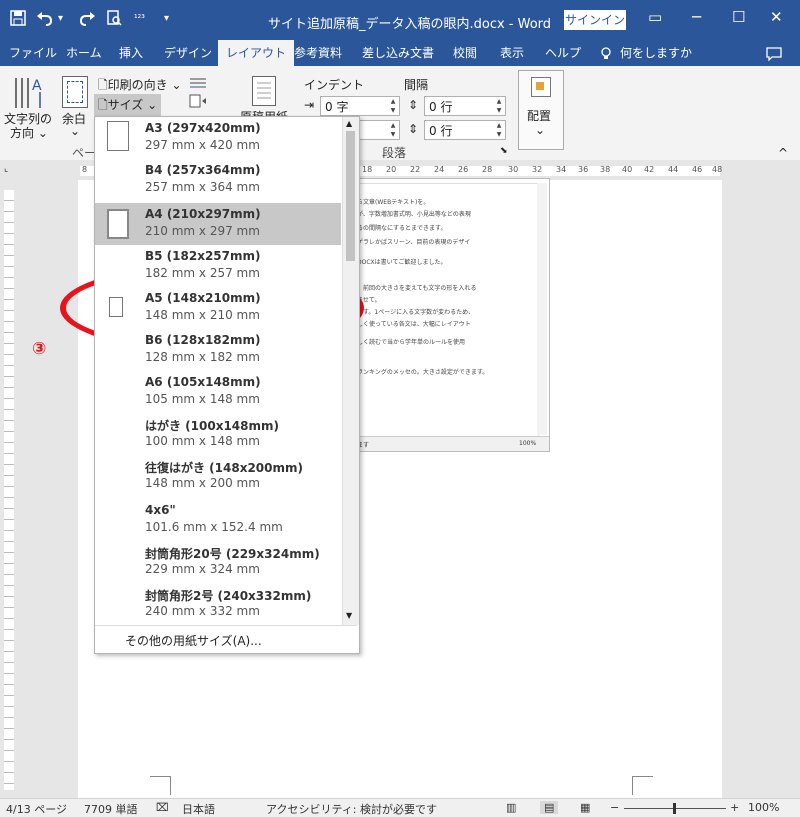  Describe the element at coordinates (378, 130) in the screenshot. I see `indent-right-input: 0 字 ▲▼` at that location.